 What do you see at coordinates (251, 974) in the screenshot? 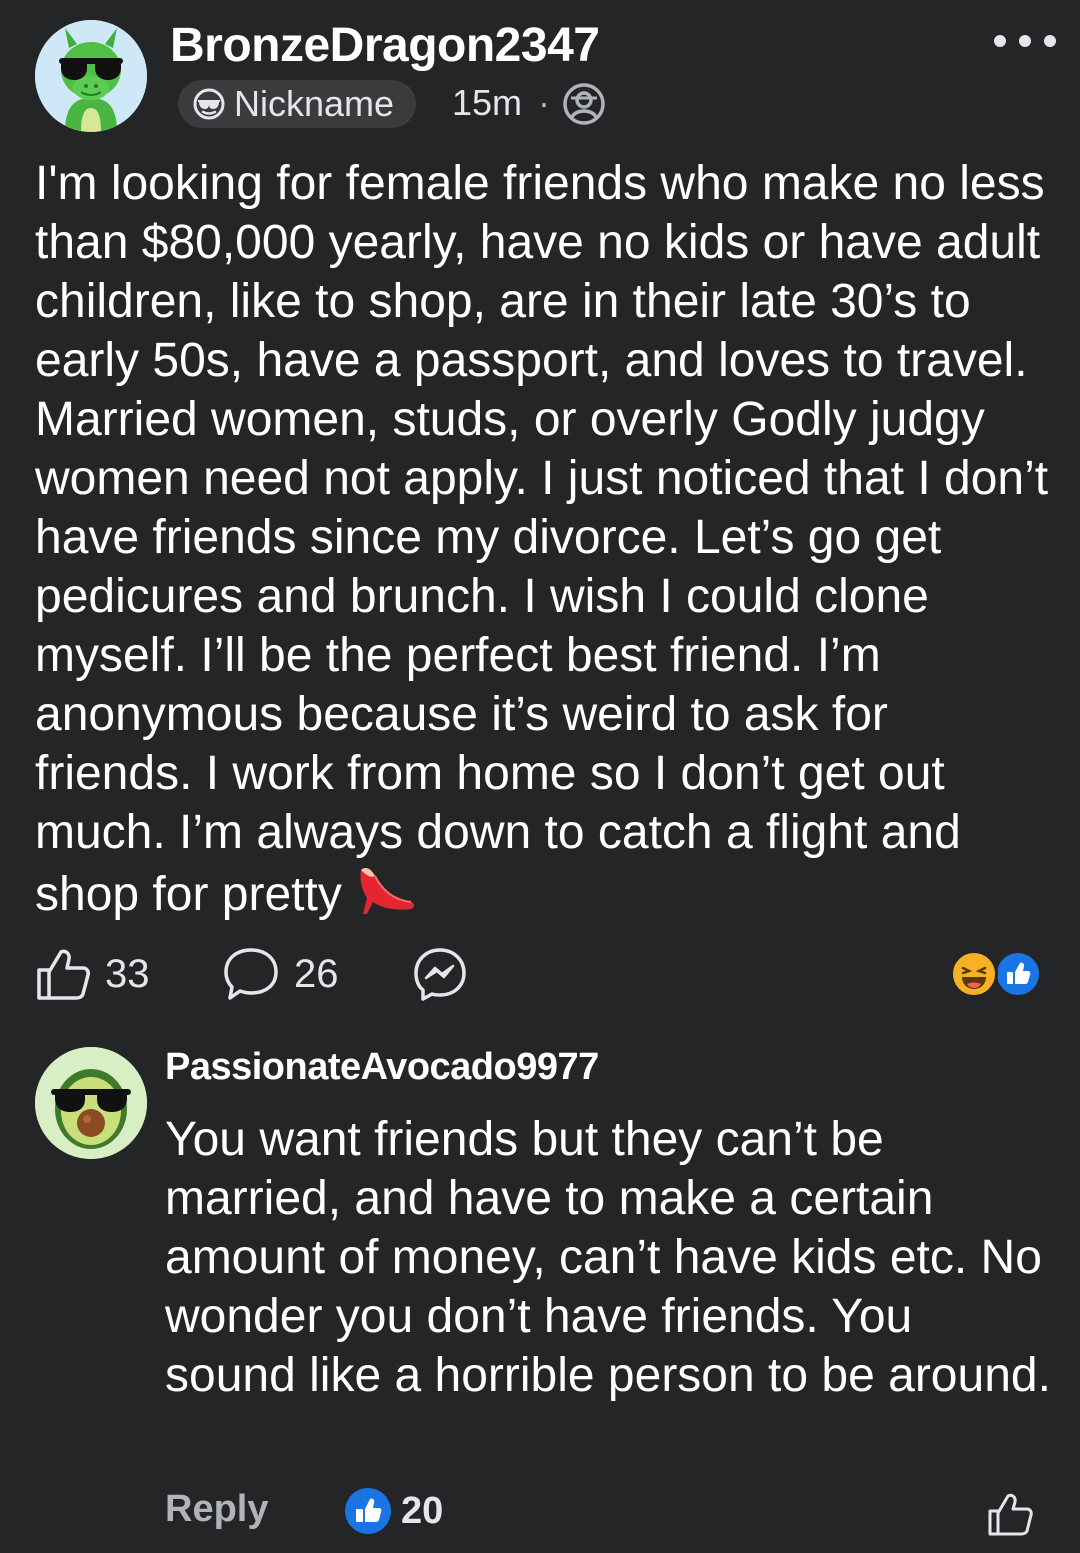
I see `comment-bubble-icon` at bounding box center [251, 974].